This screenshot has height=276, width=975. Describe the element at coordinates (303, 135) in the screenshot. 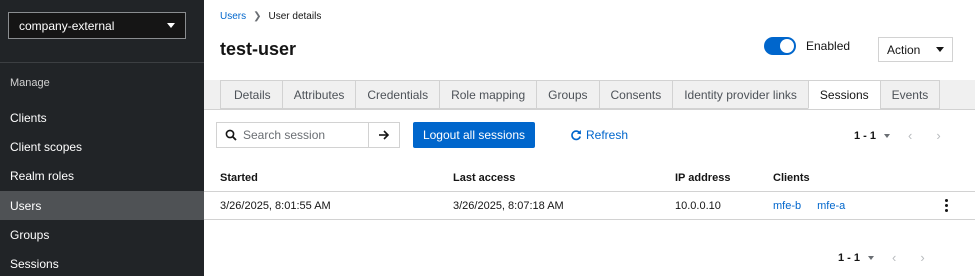

I see `search-input` at that location.